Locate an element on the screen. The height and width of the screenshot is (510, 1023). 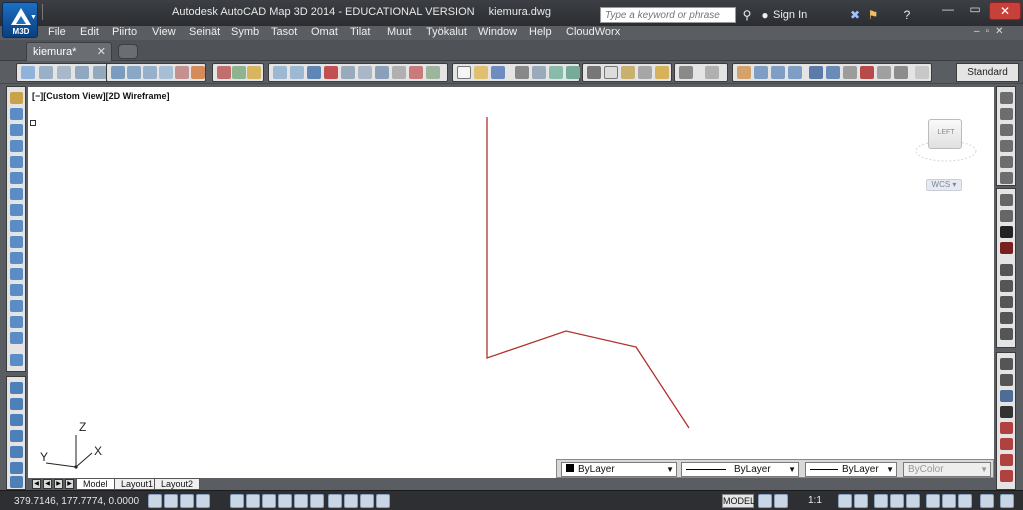
right-tool-8-icon is located at coordinates (1006, 216).